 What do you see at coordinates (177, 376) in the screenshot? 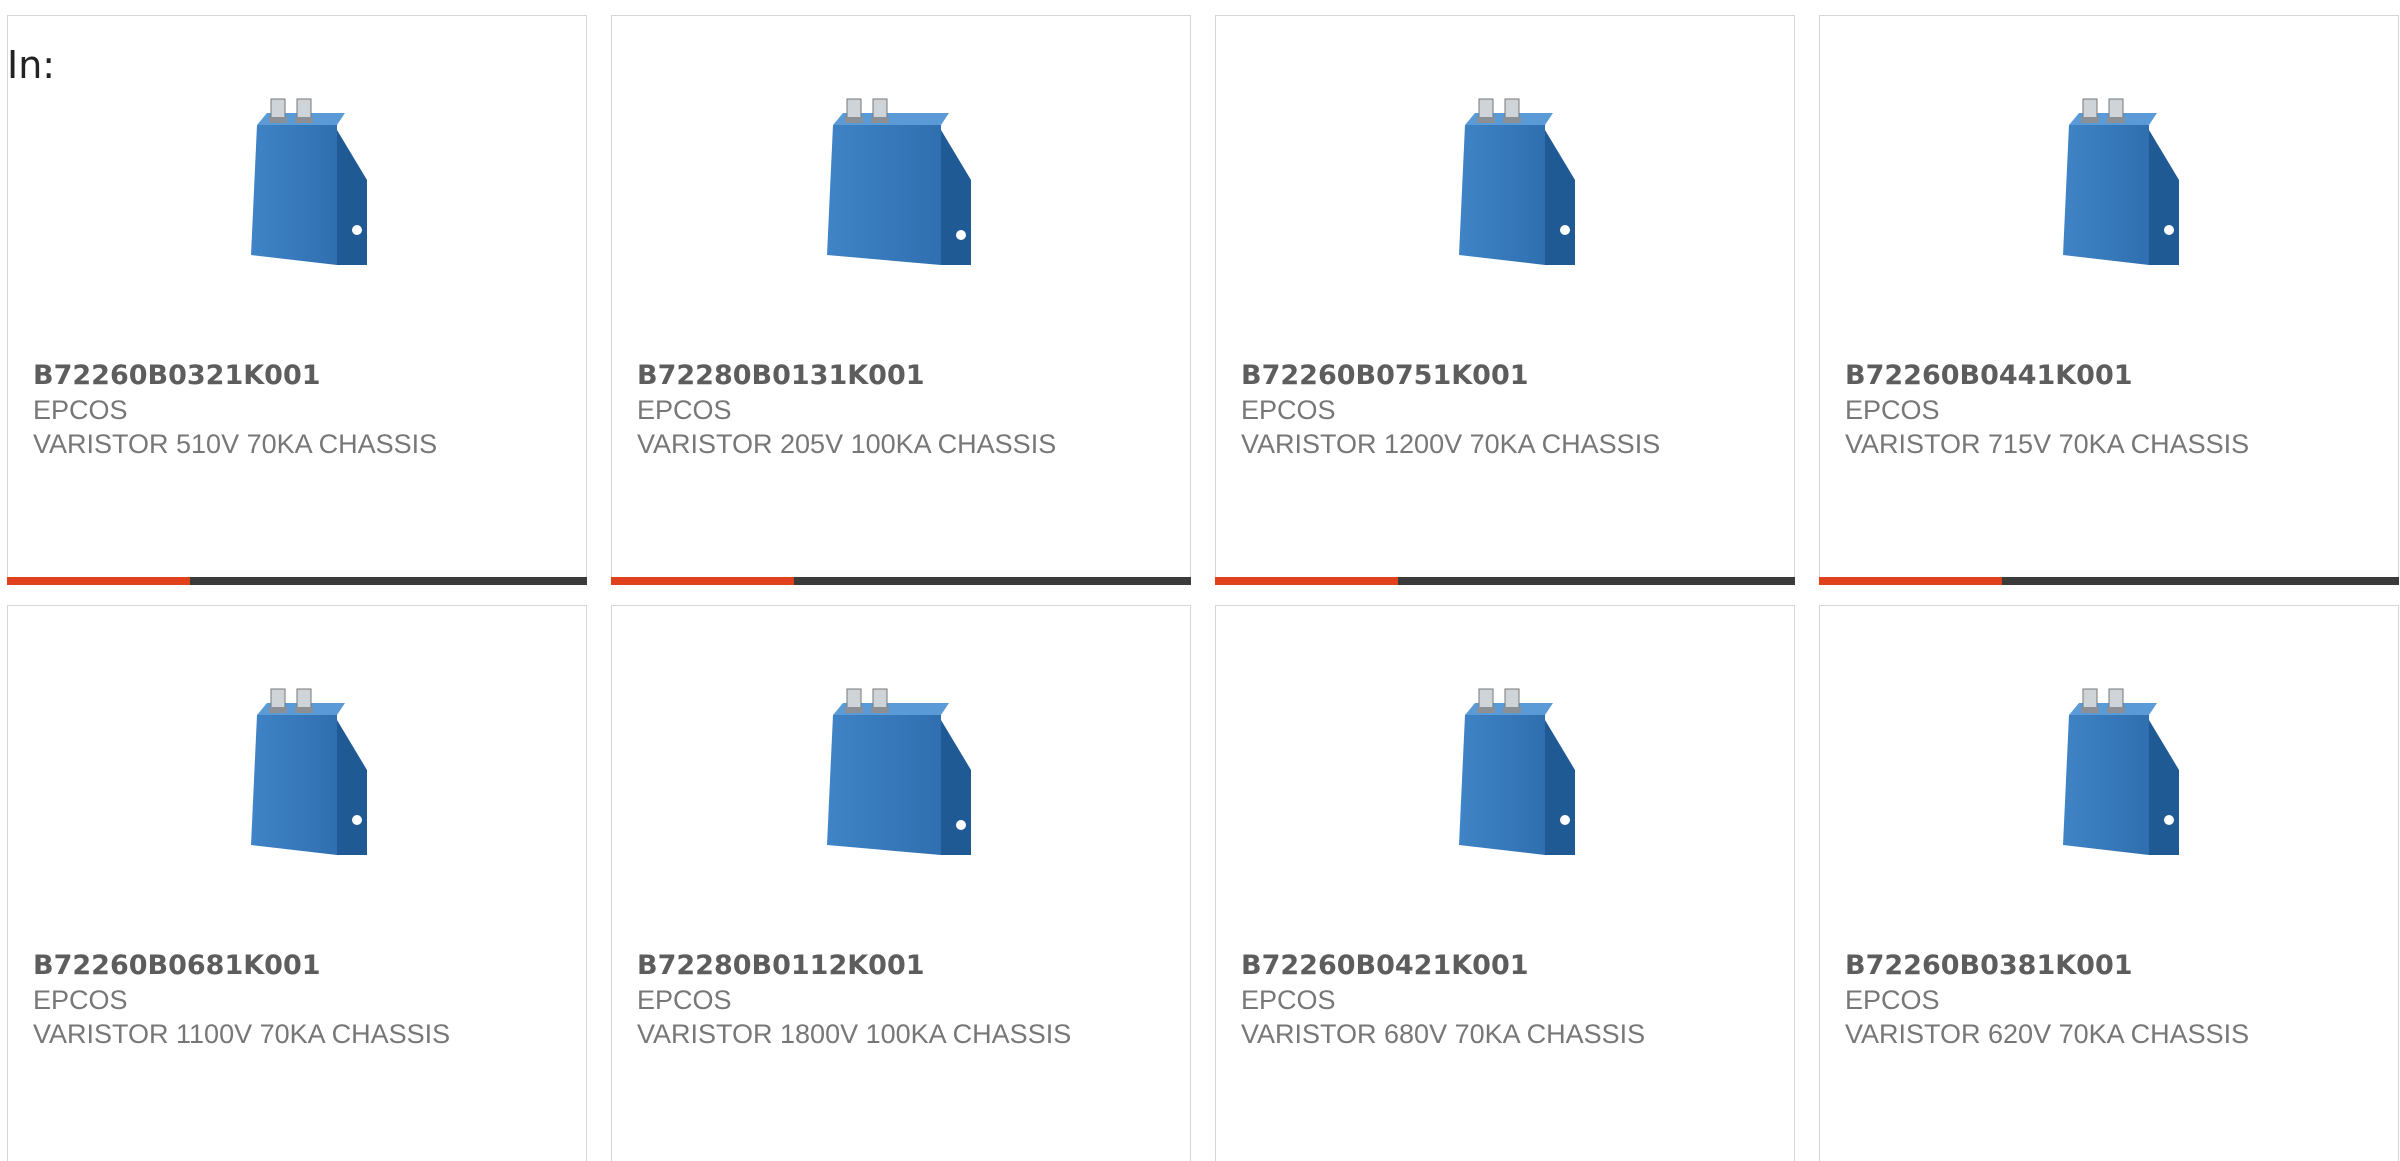
I see `part-number: B72260B0321K001` at bounding box center [177, 376].